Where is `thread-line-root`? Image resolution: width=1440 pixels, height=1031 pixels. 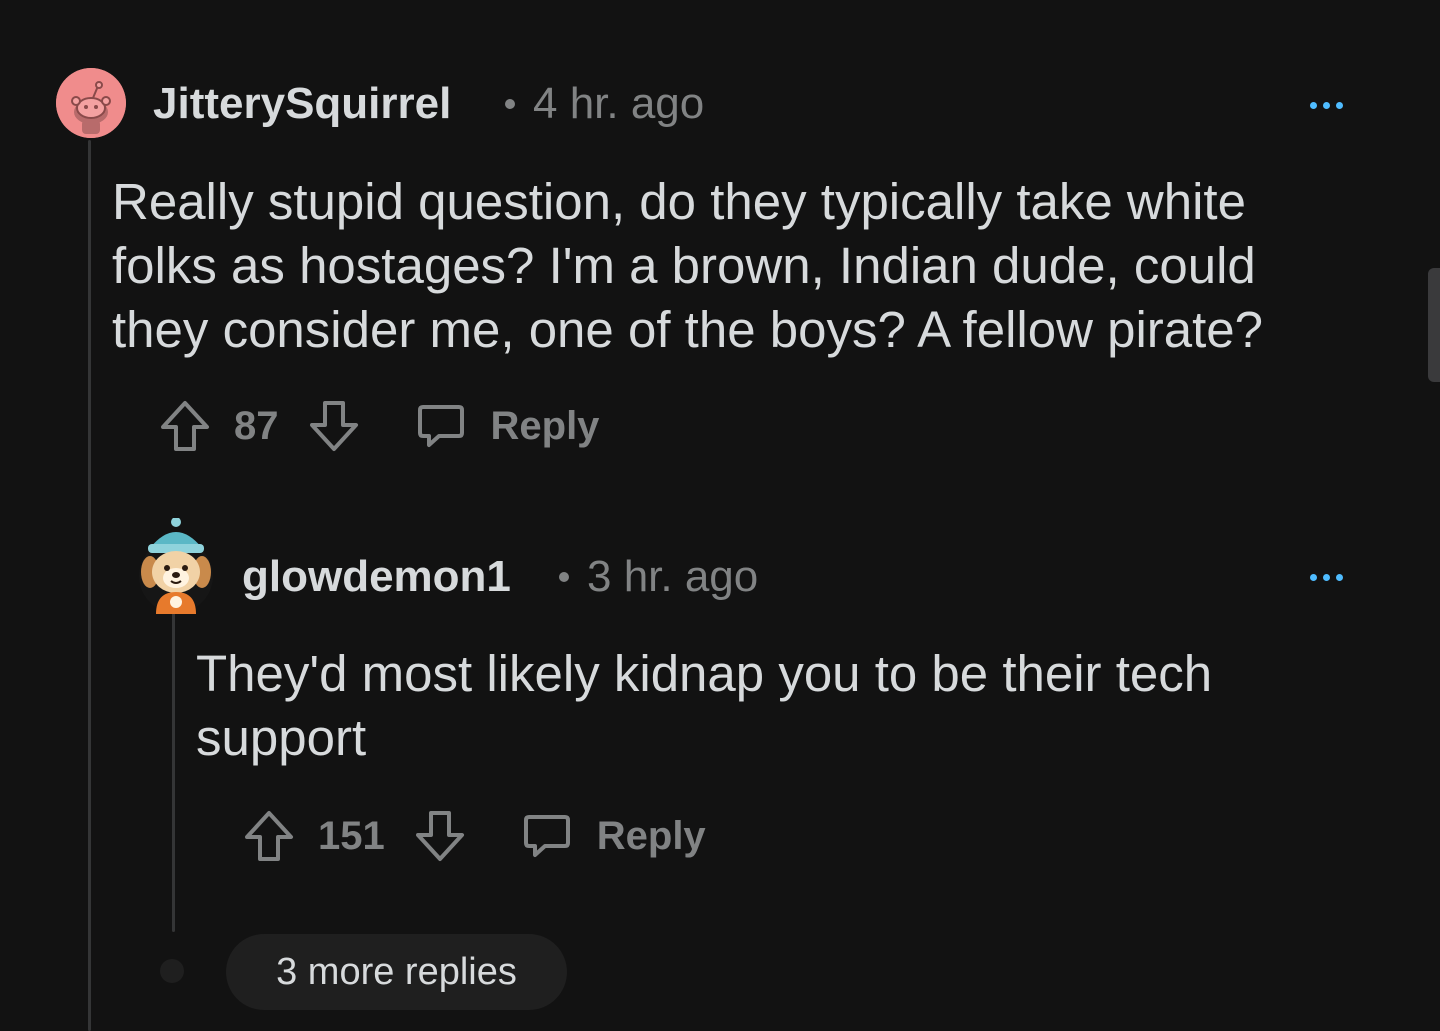
thread-line-root is located at coordinates (89, 585).